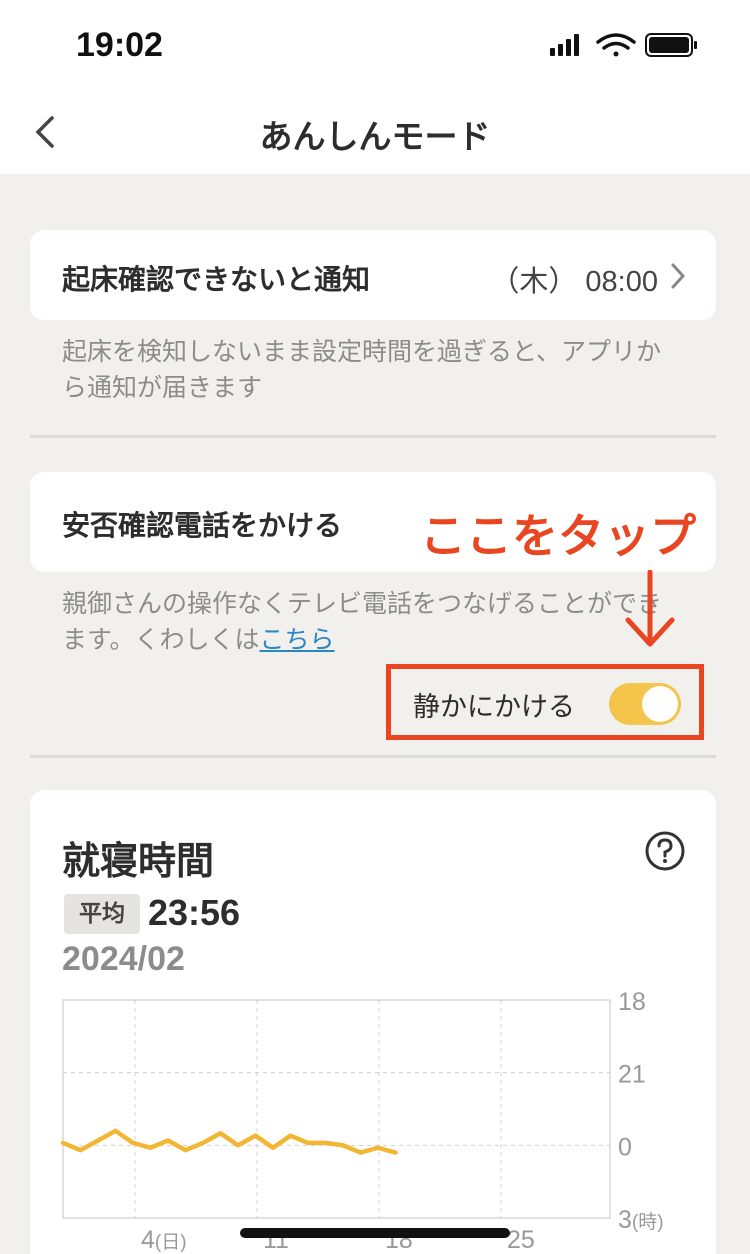  I want to click on battery-icon, so click(671, 45).